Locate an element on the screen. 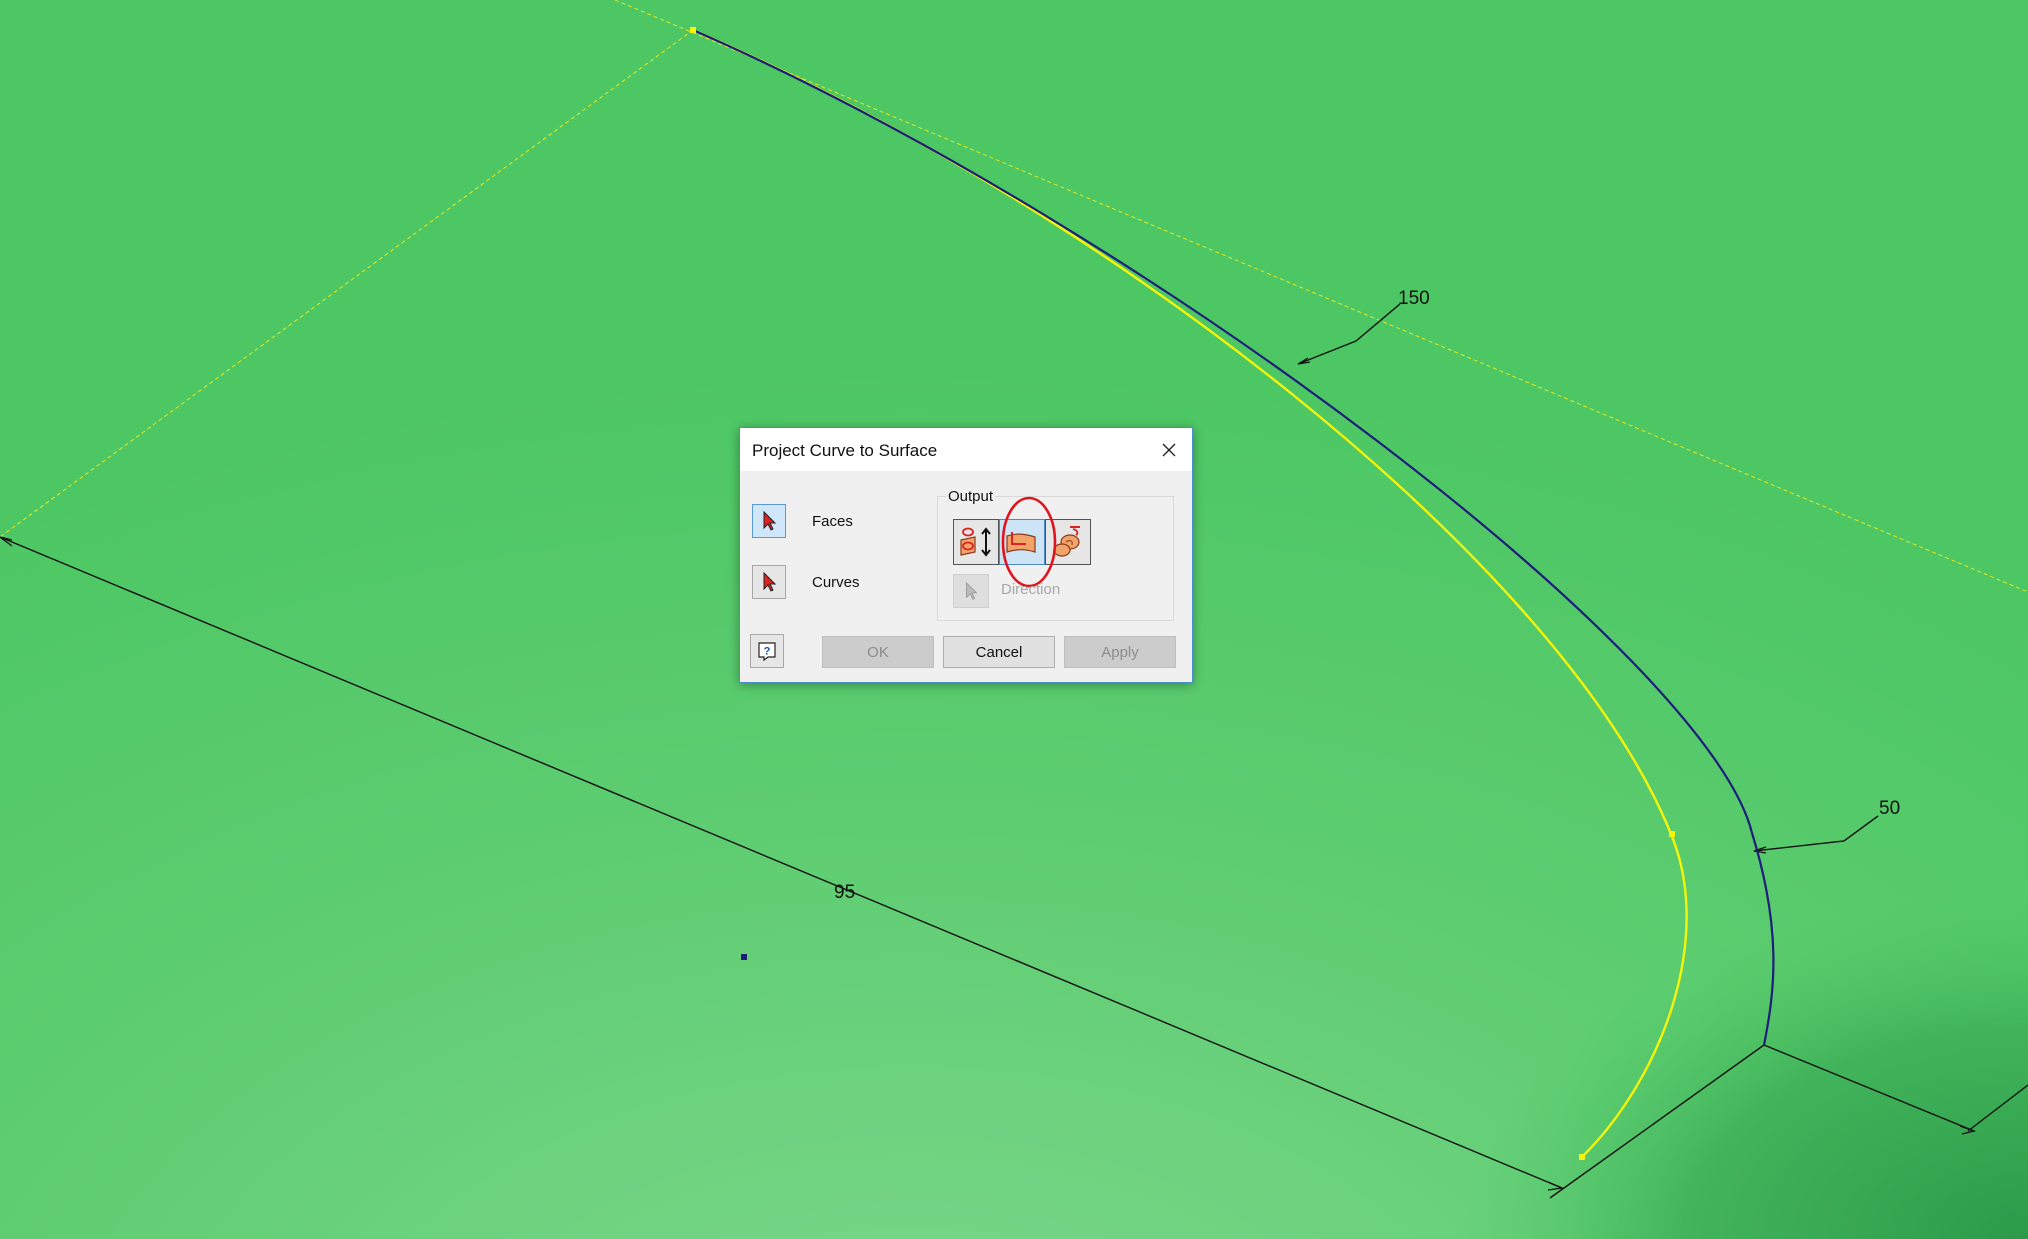  project-closest-point-icon is located at coordinates (1066, 541).